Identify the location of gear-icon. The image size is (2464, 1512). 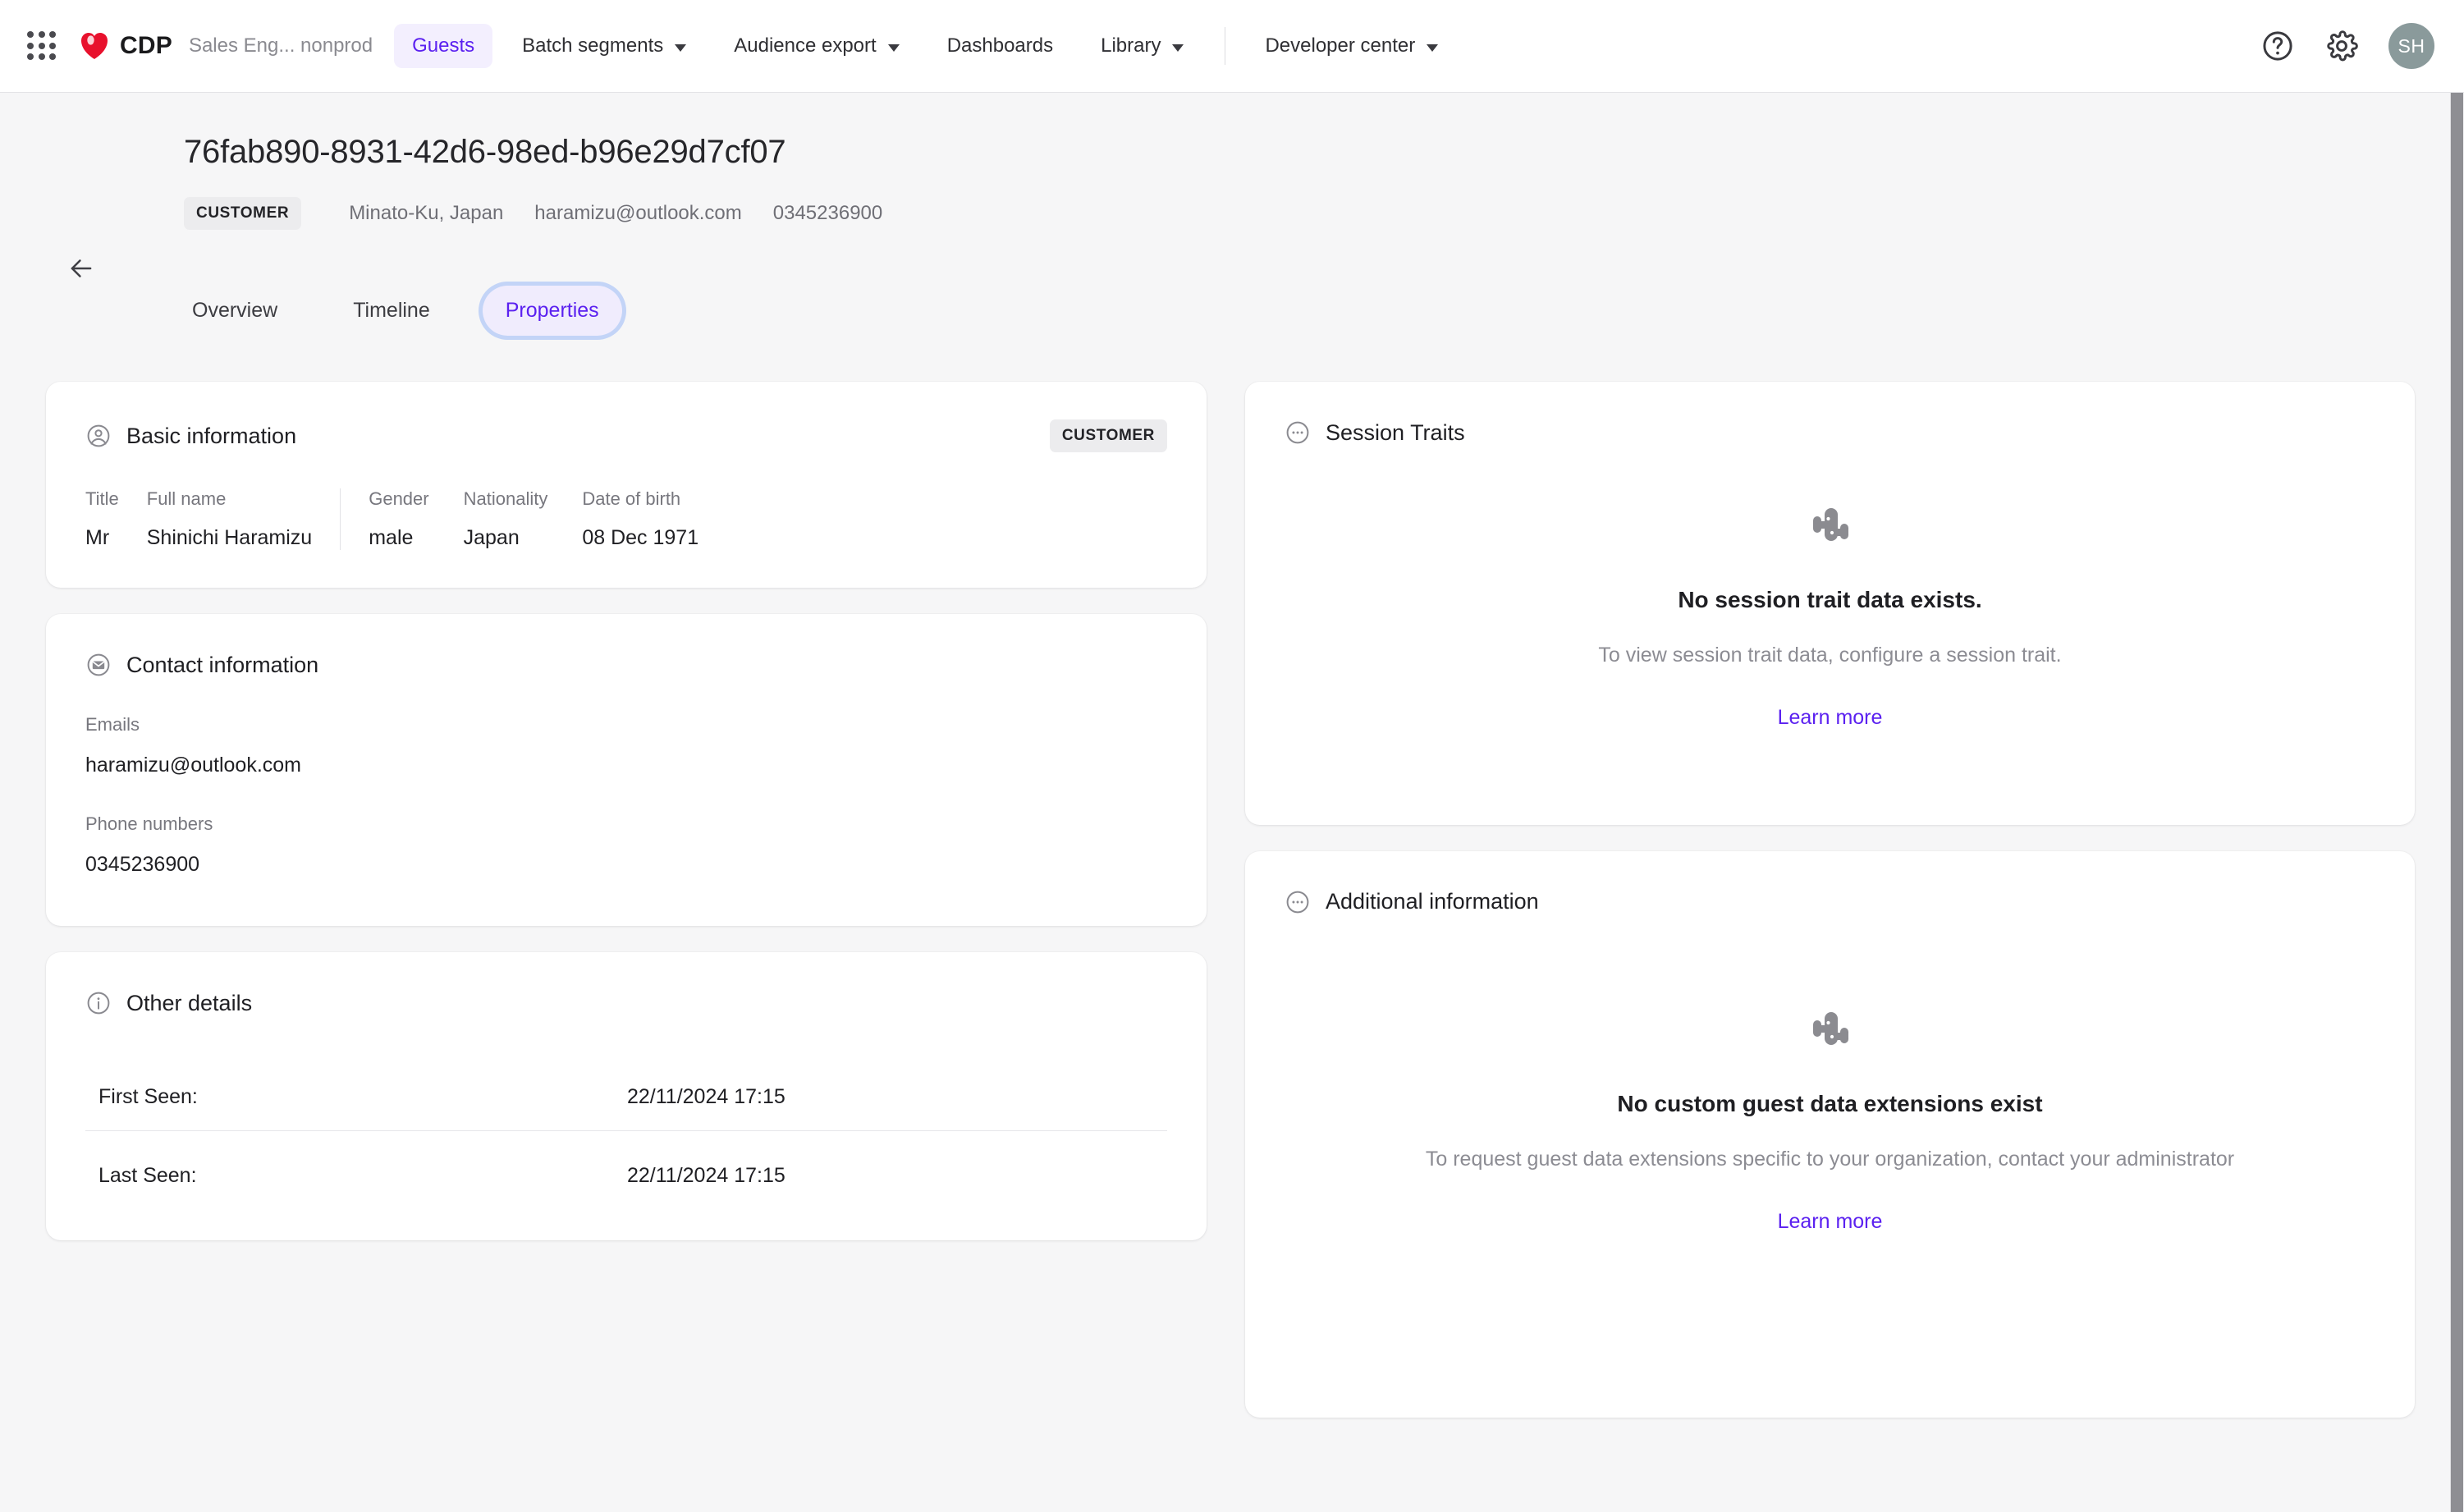
(2341, 46).